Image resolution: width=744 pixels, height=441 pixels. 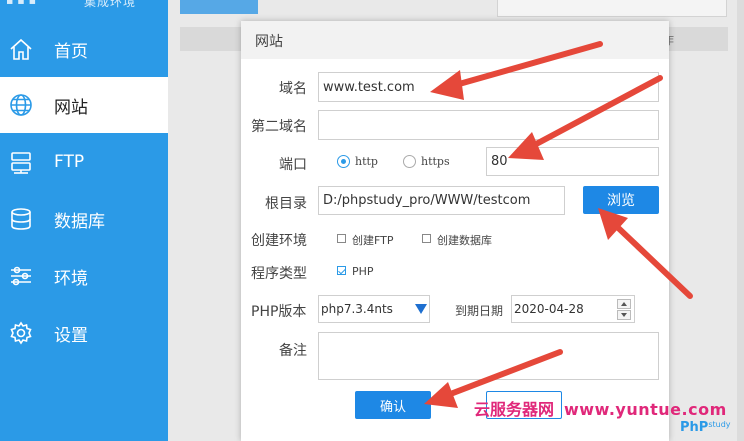 I want to click on create-ftp-checkbox, so click(x=341, y=238).